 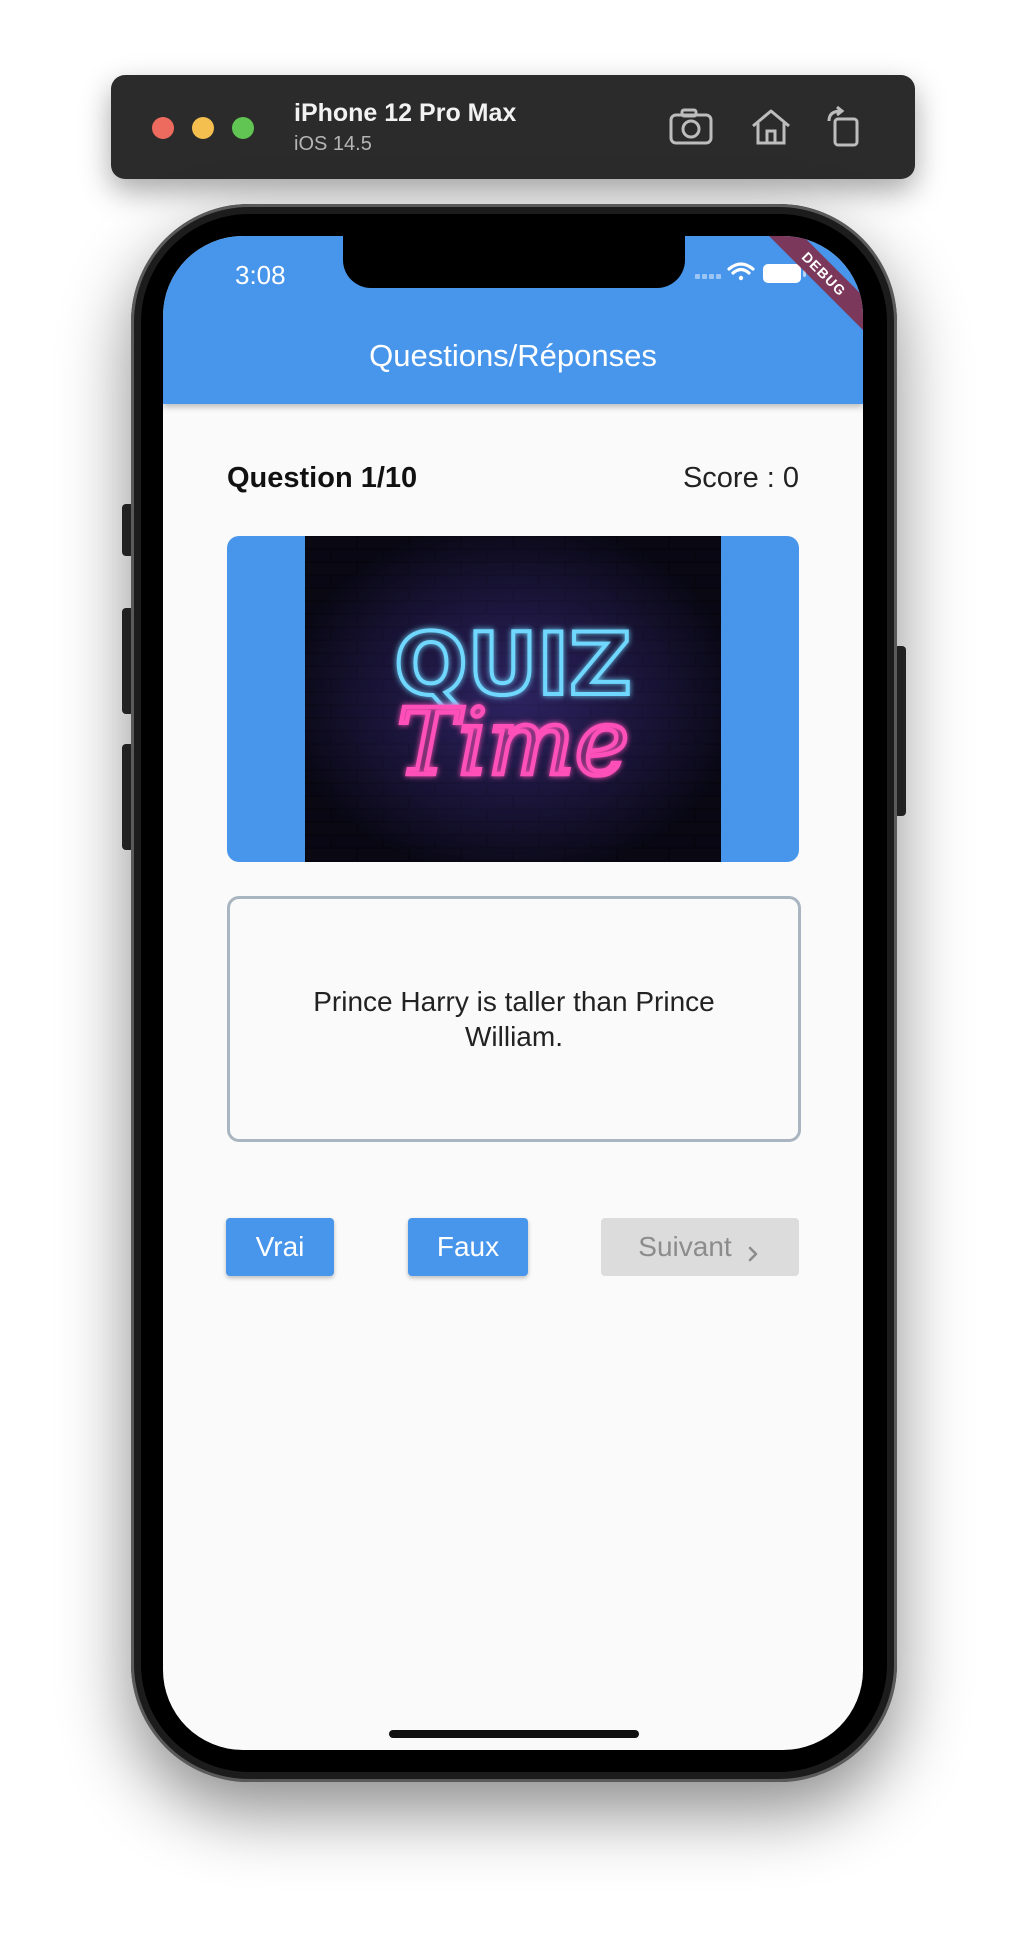 What do you see at coordinates (405, 113) in the screenshot?
I see `device-name: iPhone 12 Pro Max` at bounding box center [405, 113].